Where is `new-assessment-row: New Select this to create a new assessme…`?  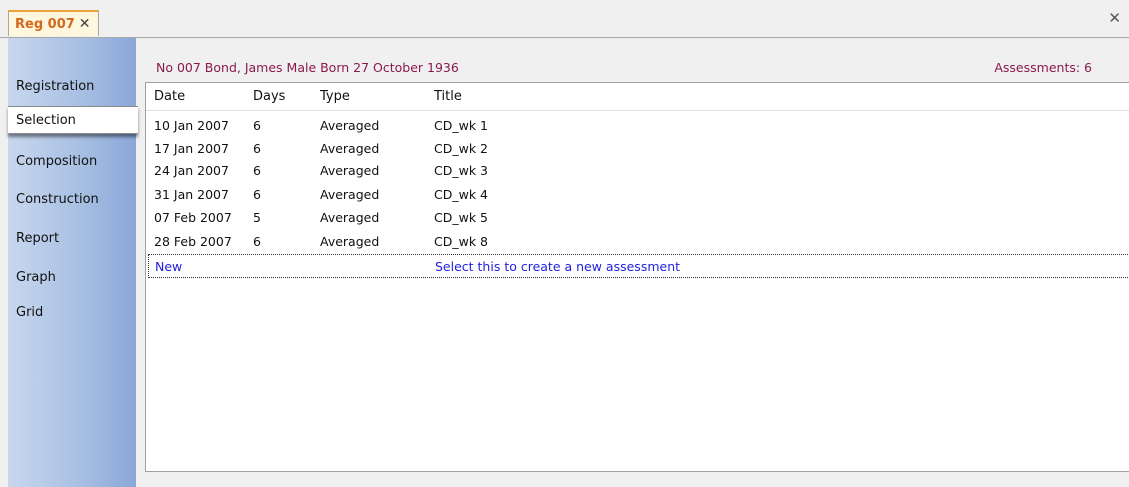
new-assessment-row: New Select this to create a new assessme… is located at coordinates (638, 266).